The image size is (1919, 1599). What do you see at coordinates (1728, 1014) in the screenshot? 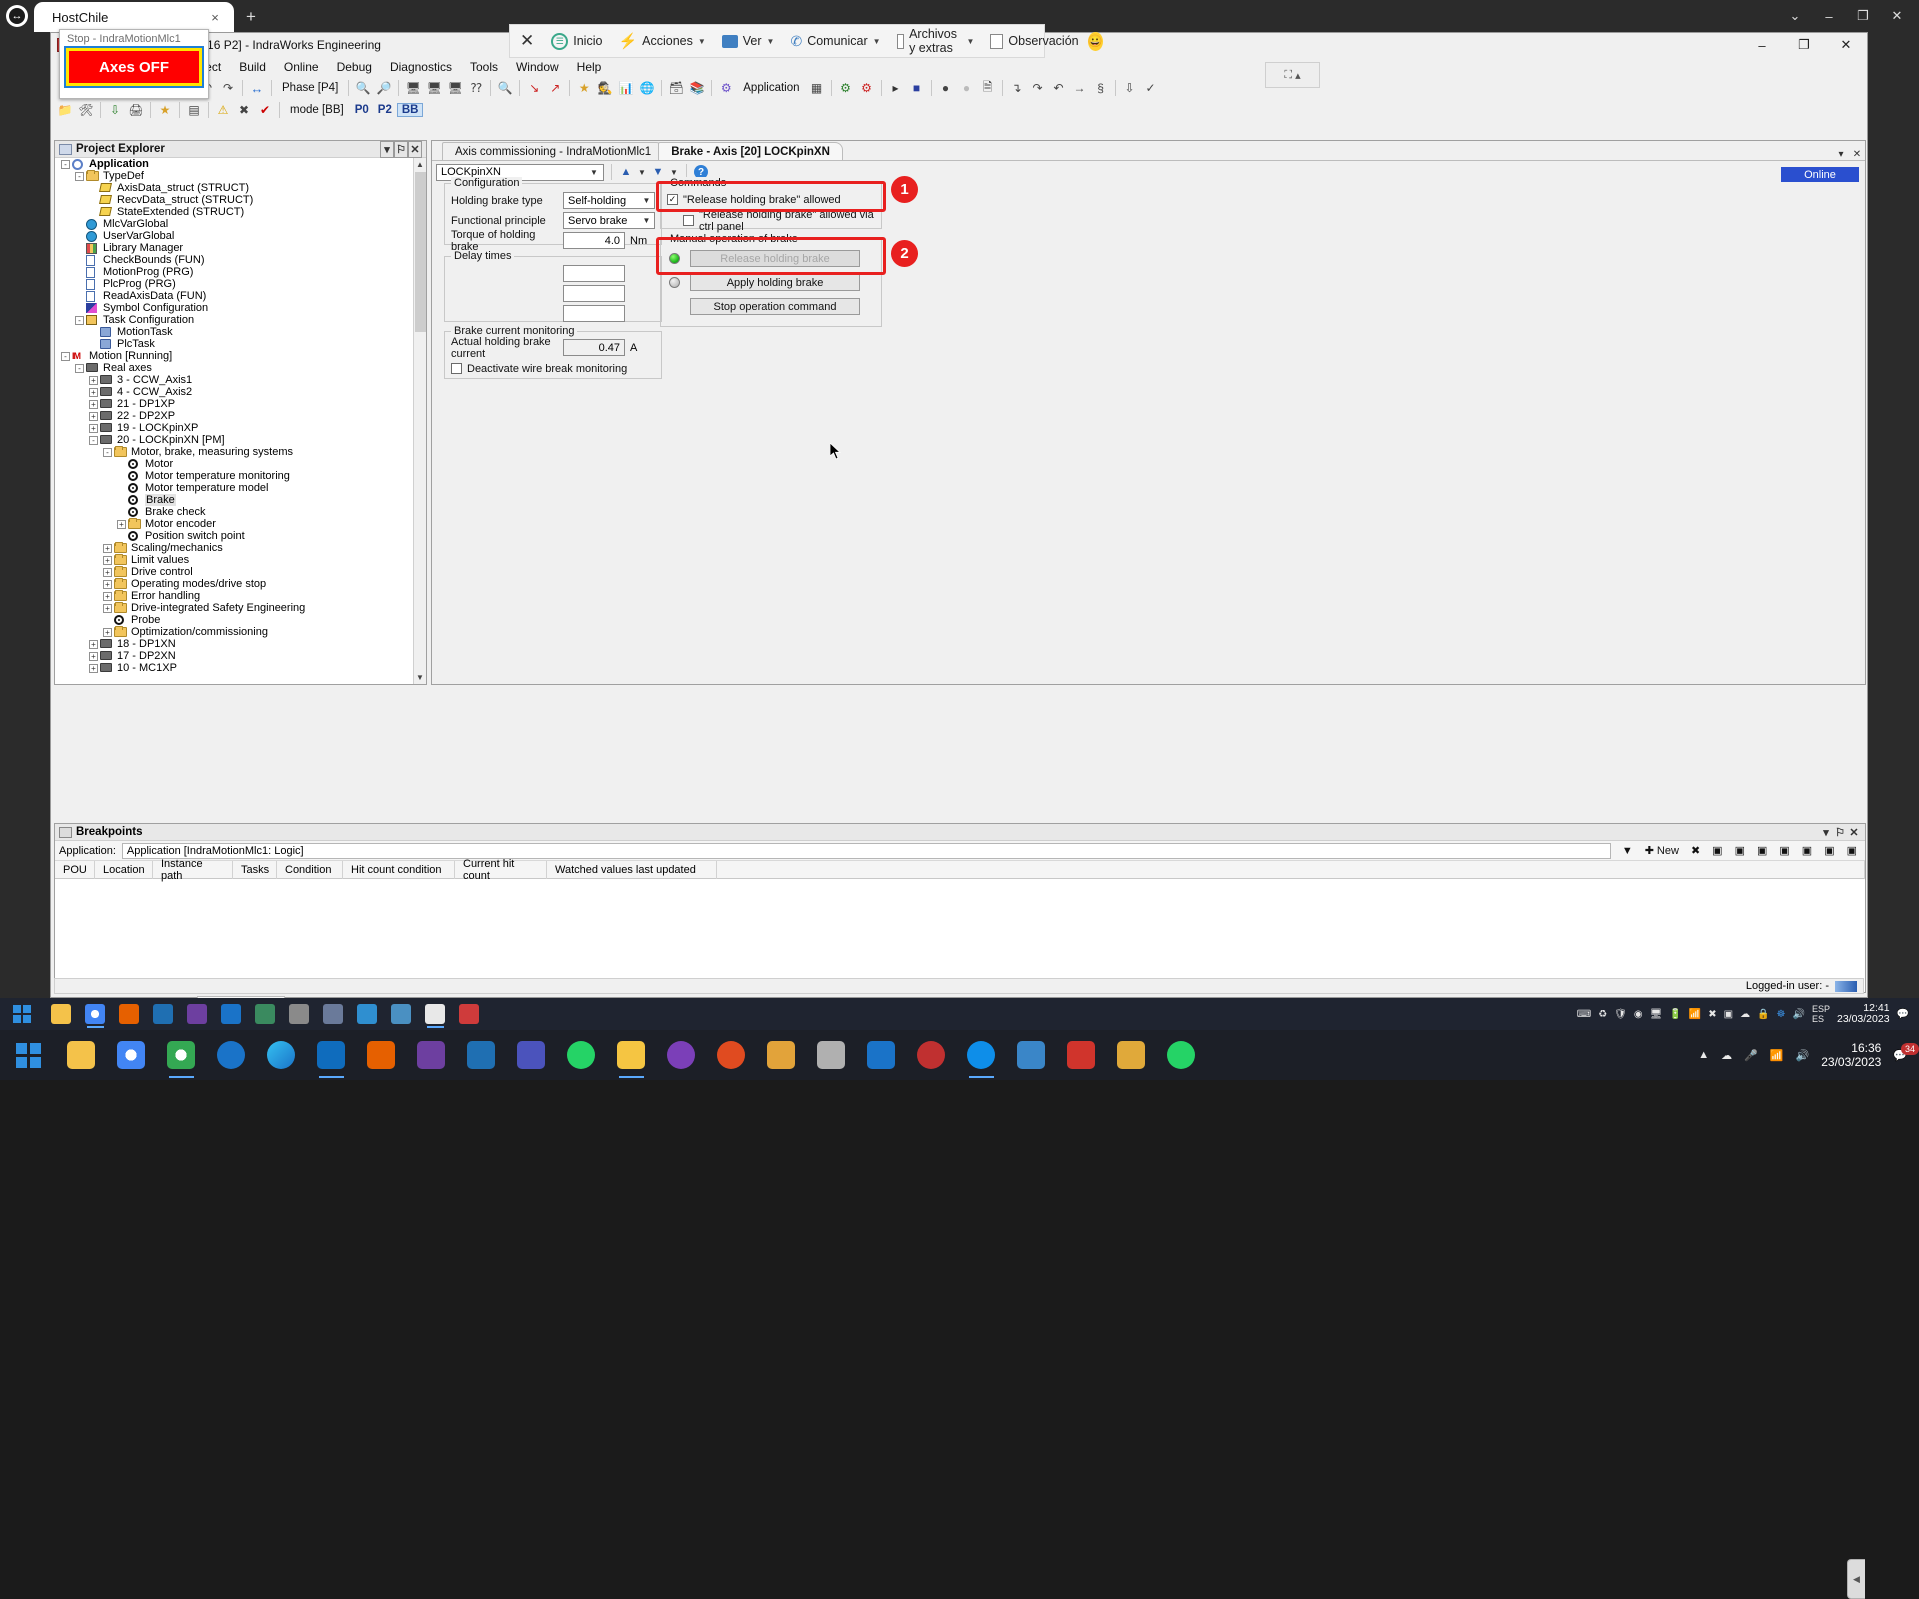
I see `tray-app-icon: ▣` at bounding box center [1728, 1014].